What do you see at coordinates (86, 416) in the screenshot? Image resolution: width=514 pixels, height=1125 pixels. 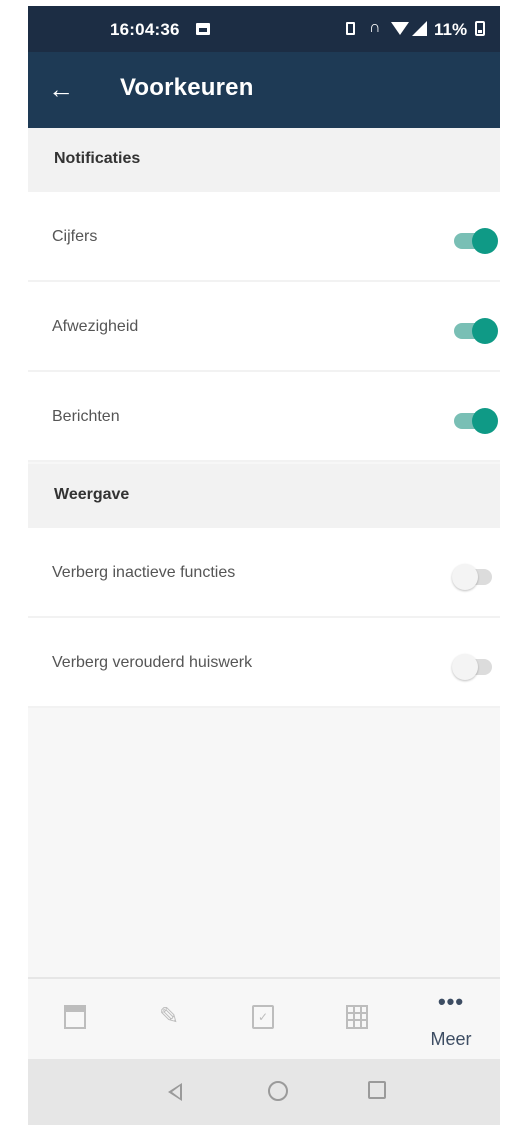 I see `setting-label: Berichten` at bounding box center [86, 416].